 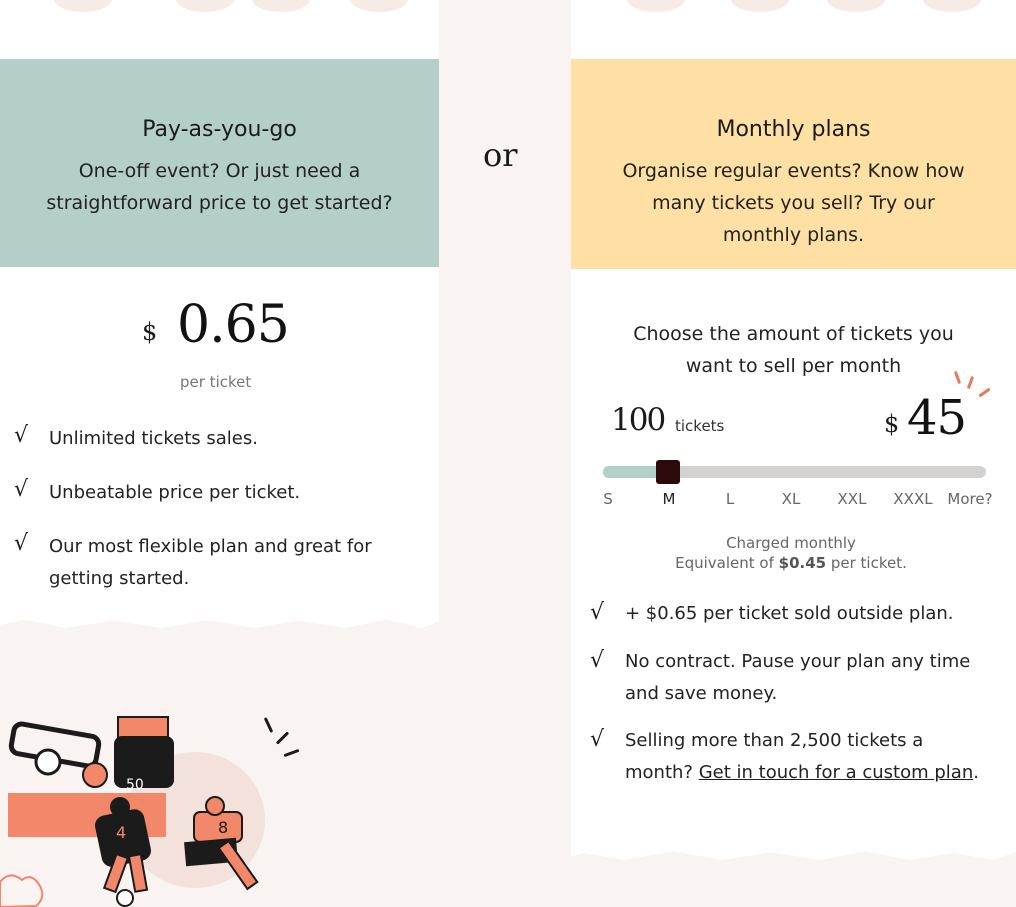 I want to click on feature-item: month? Get in touch for a custom plan., so click(x=802, y=773).